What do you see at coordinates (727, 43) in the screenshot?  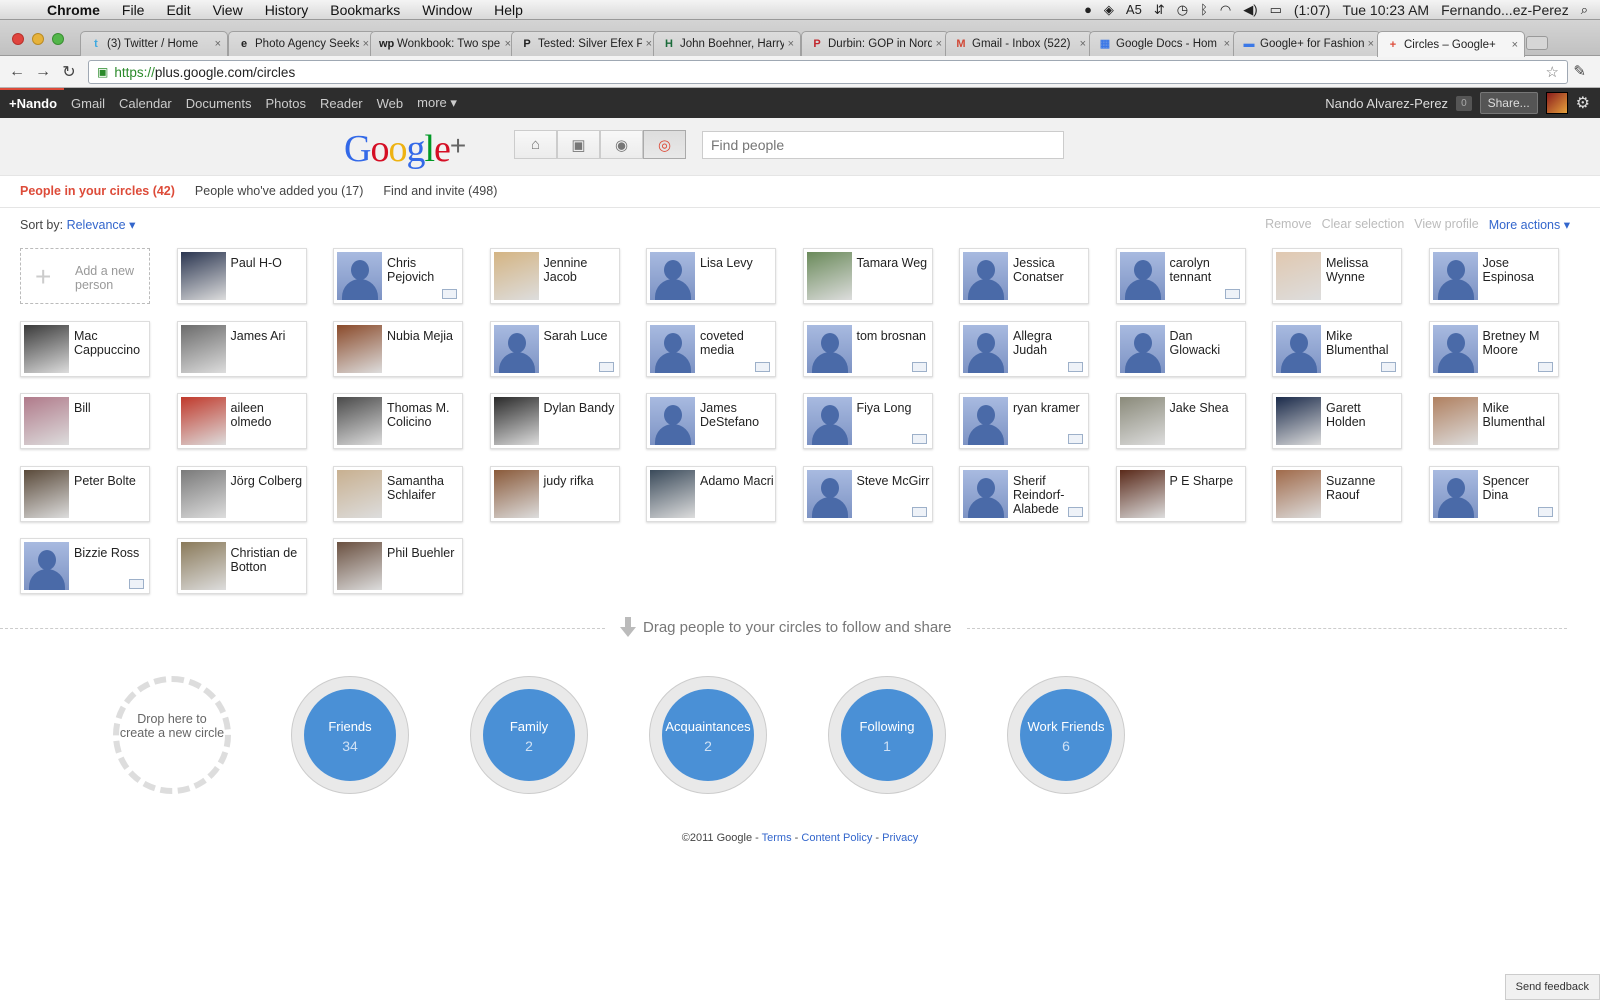 I see `tab-4: H John Boehner, Harry ×` at bounding box center [727, 43].